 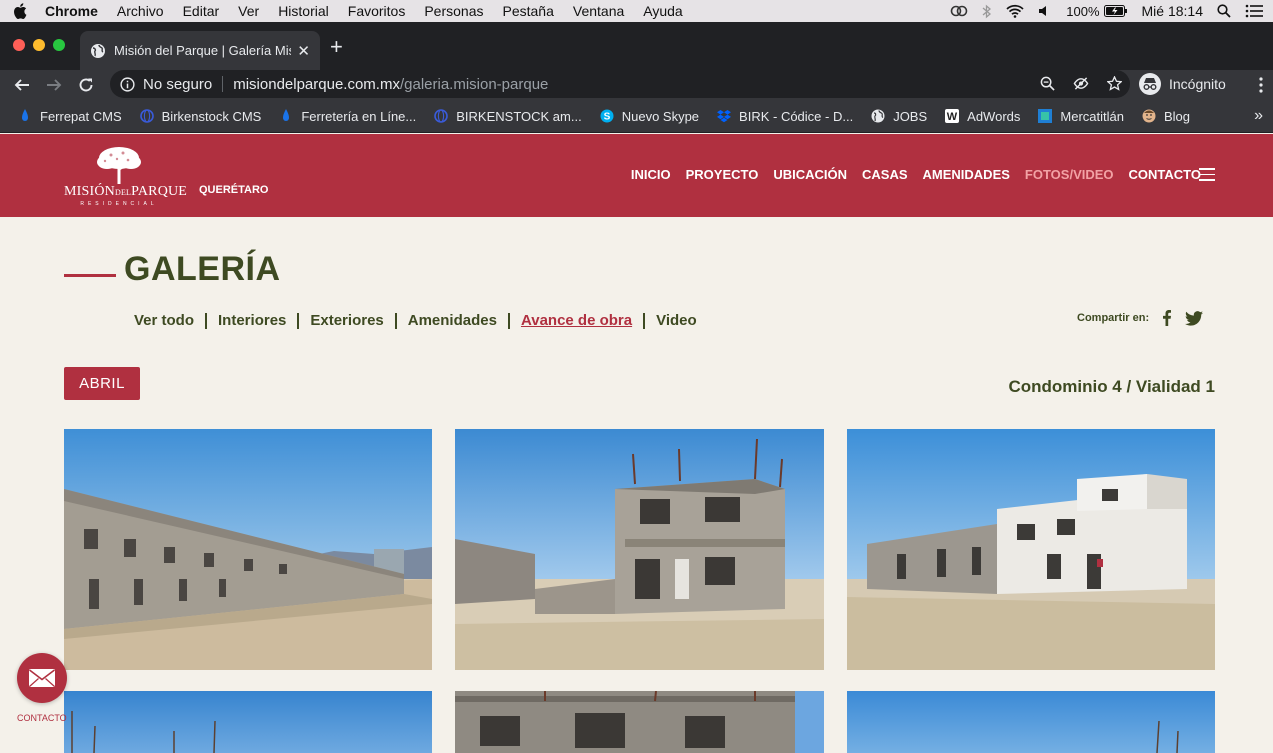 I want to click on volume-icon, so click(x=1045, y=11).